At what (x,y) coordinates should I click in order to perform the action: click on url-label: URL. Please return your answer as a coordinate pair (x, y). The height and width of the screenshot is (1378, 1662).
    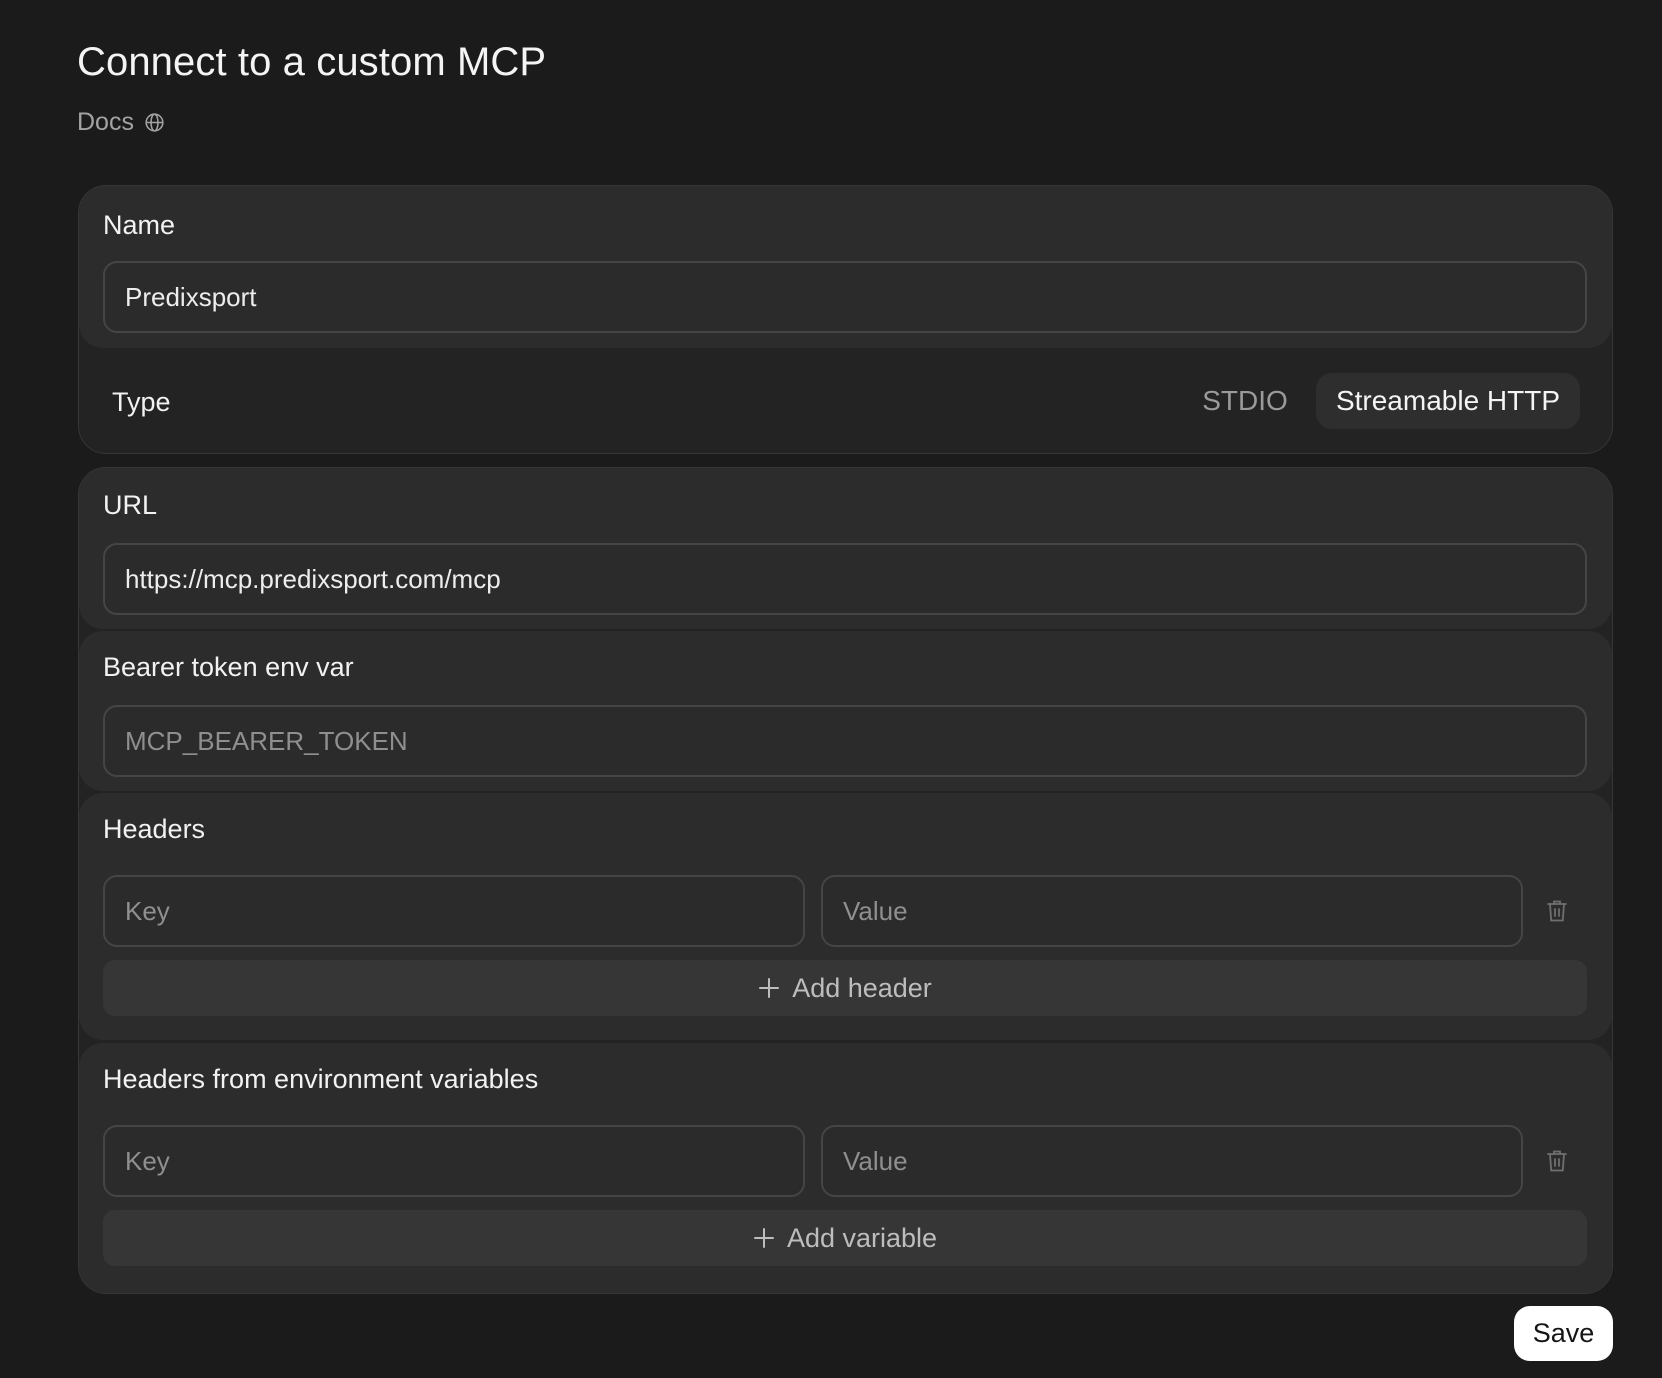
    Looking at the image, I should click on (130, 505).